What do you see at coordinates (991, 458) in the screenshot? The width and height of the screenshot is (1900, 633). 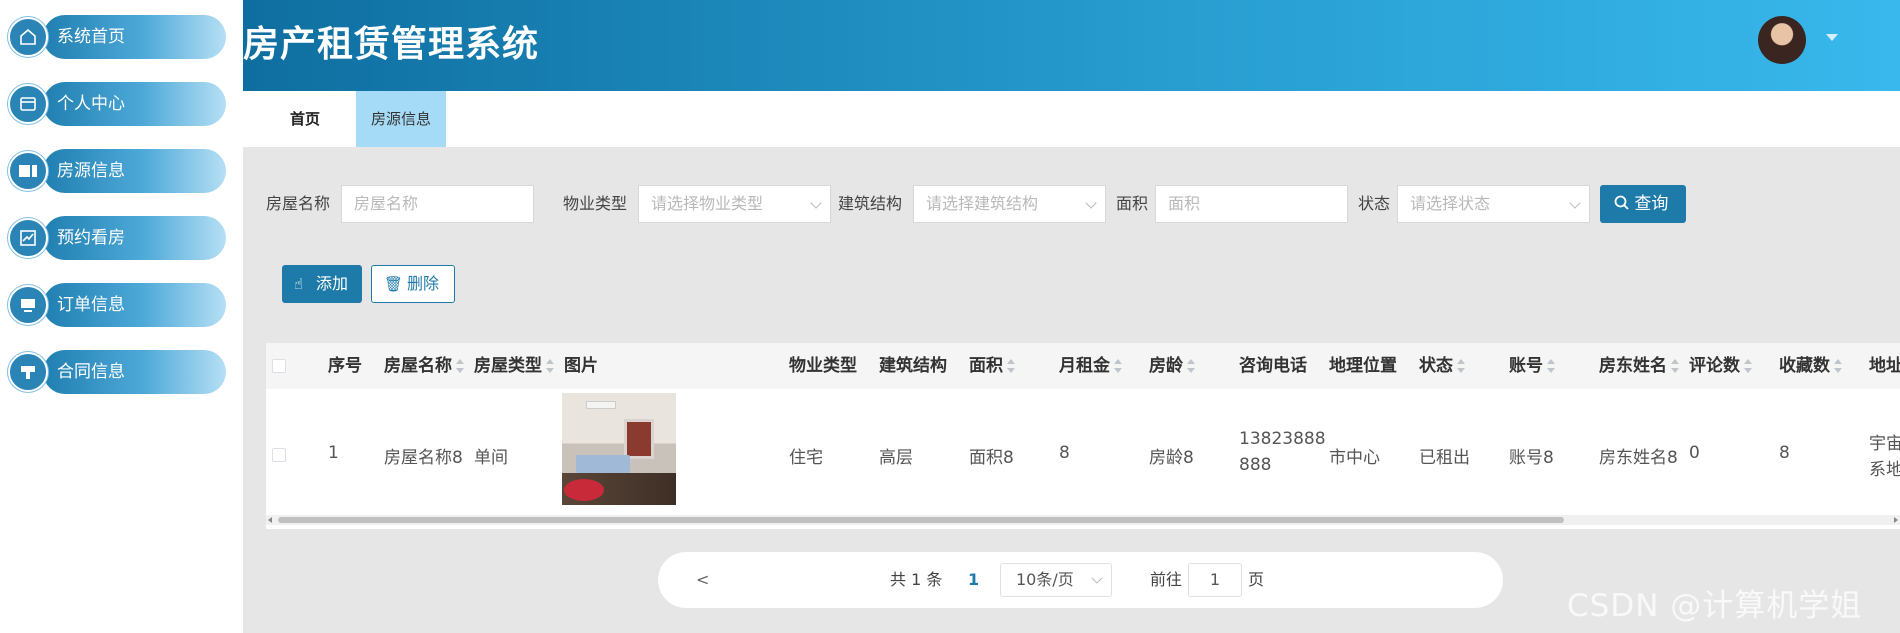 I see `cell-area: 面积8` at bounding box center [991, 458].